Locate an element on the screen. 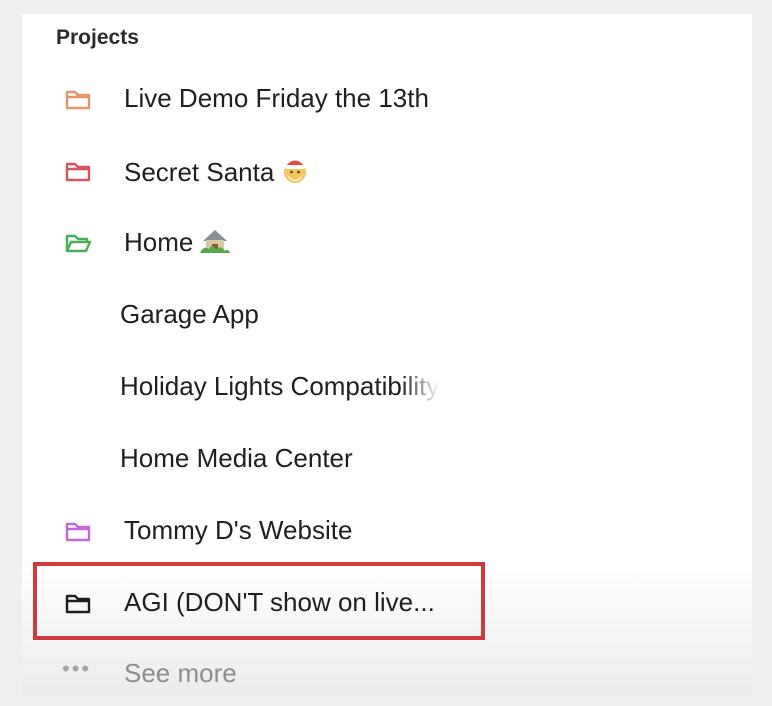  project-item-home: Home is located at coordinates (387, 243).